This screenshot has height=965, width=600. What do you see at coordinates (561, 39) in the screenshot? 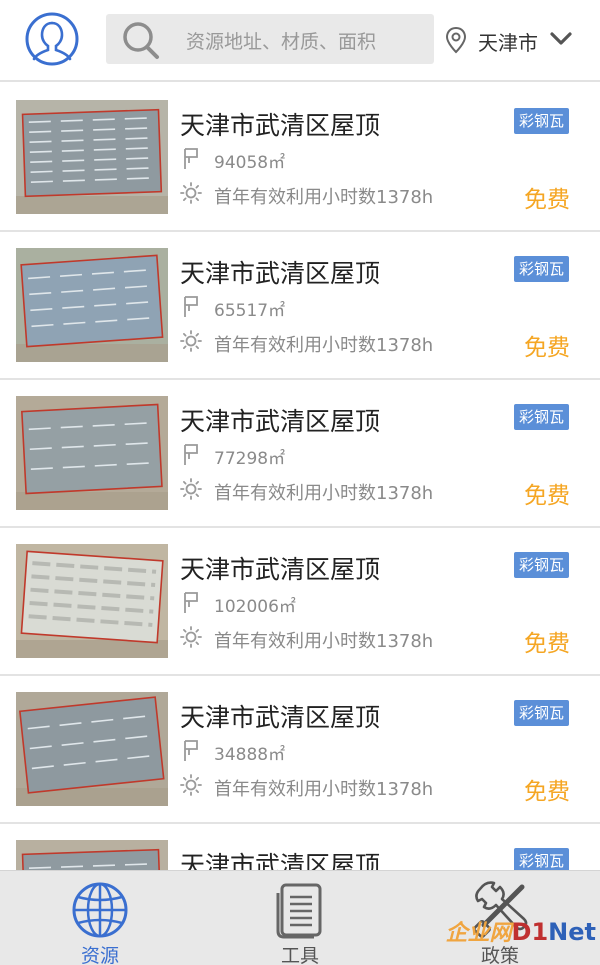
I see `chevron-down-icon` at bounding box center [561, 39].